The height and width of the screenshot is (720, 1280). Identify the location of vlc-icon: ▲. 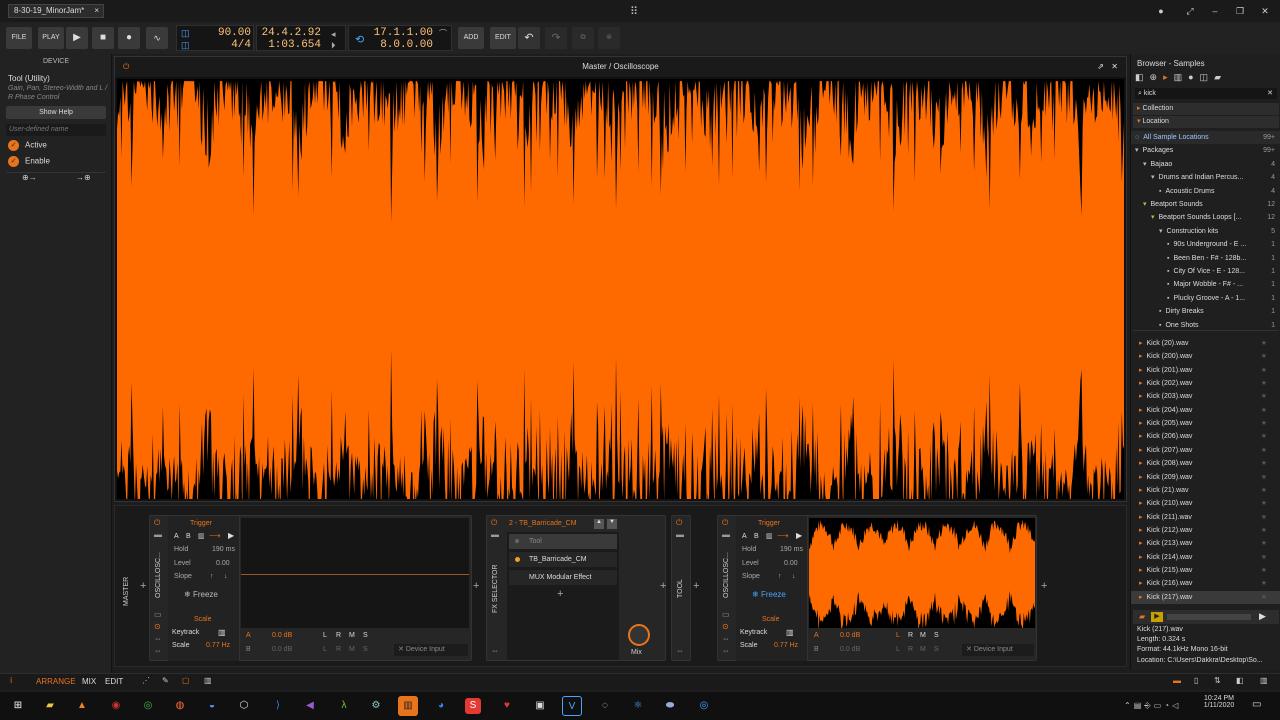
(82, 706).